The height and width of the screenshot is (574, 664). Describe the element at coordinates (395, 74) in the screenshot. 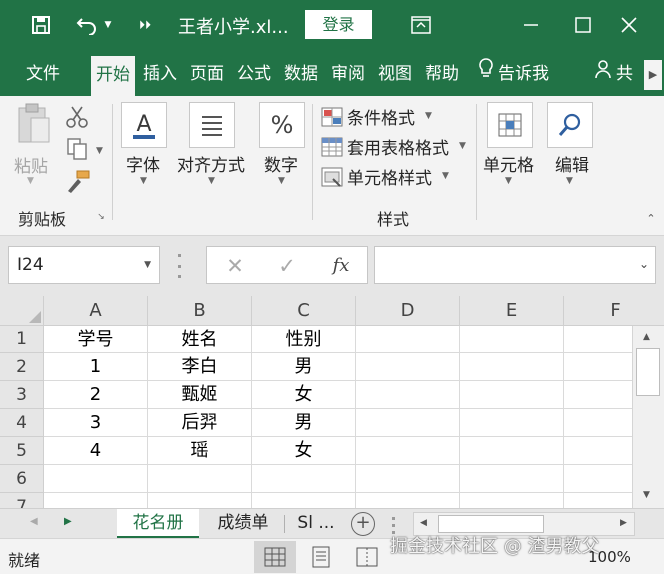

I see `tab-view: 视图` at that location.